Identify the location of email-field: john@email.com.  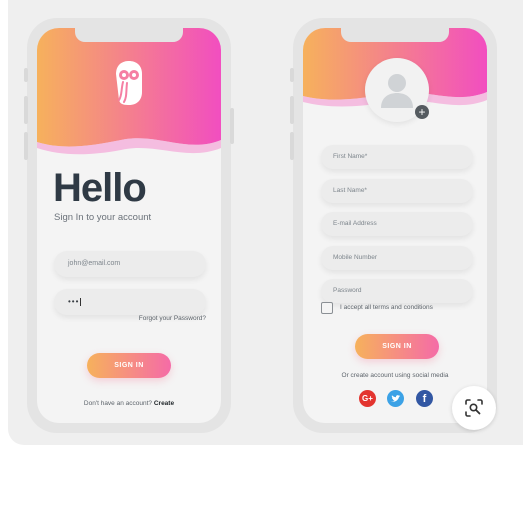
(130, 264).